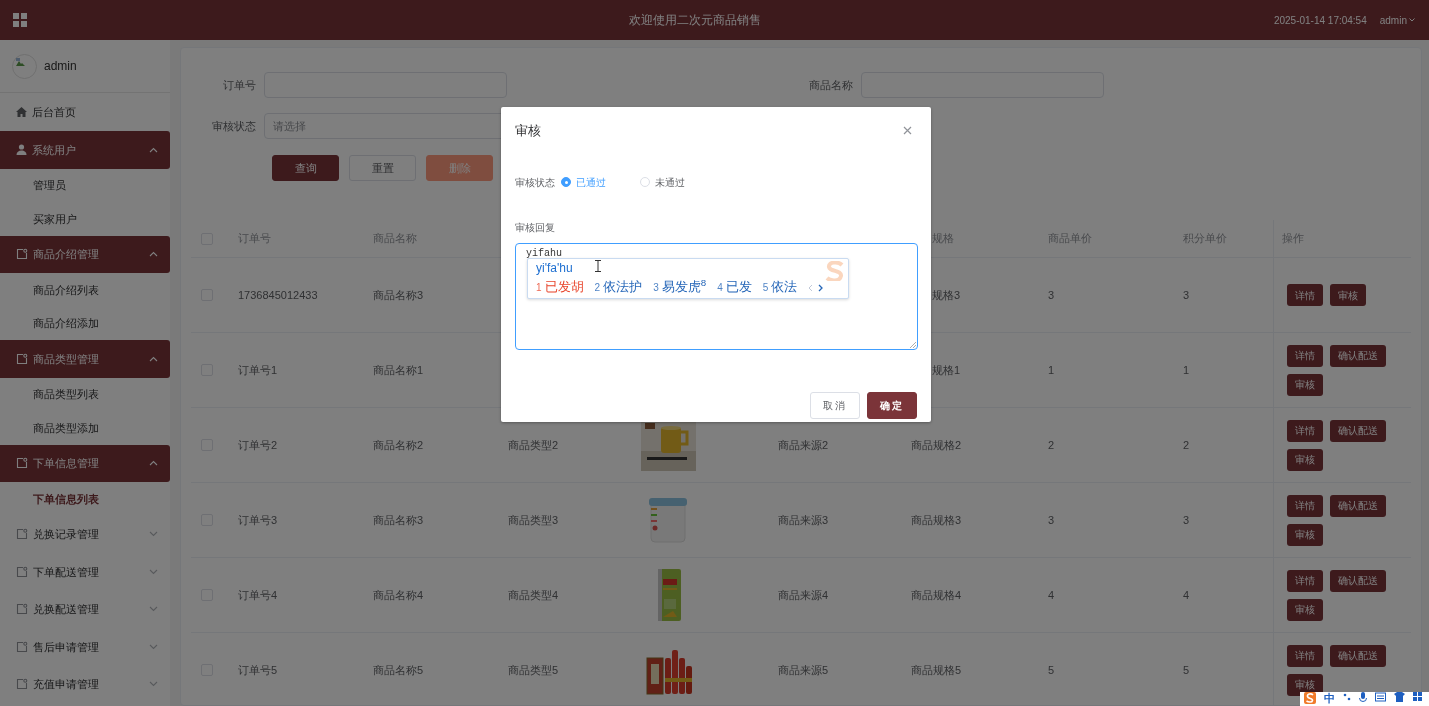  What do you see at coordinates (85, 219) in the screenshot?
I see `submenu-item: 买家用户` at bounding box center [85, 219].